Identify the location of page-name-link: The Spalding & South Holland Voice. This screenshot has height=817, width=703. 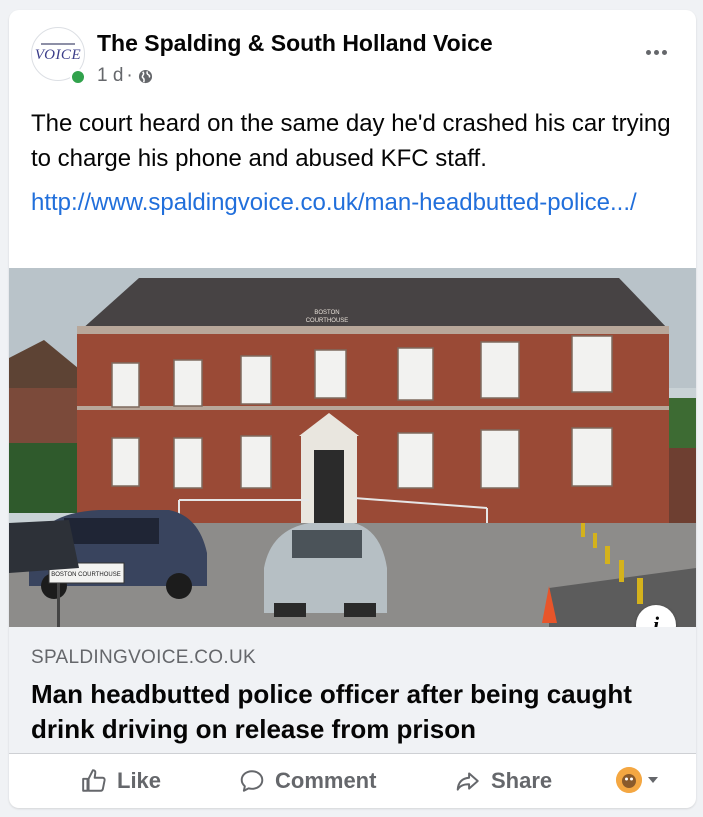
(295, 43).